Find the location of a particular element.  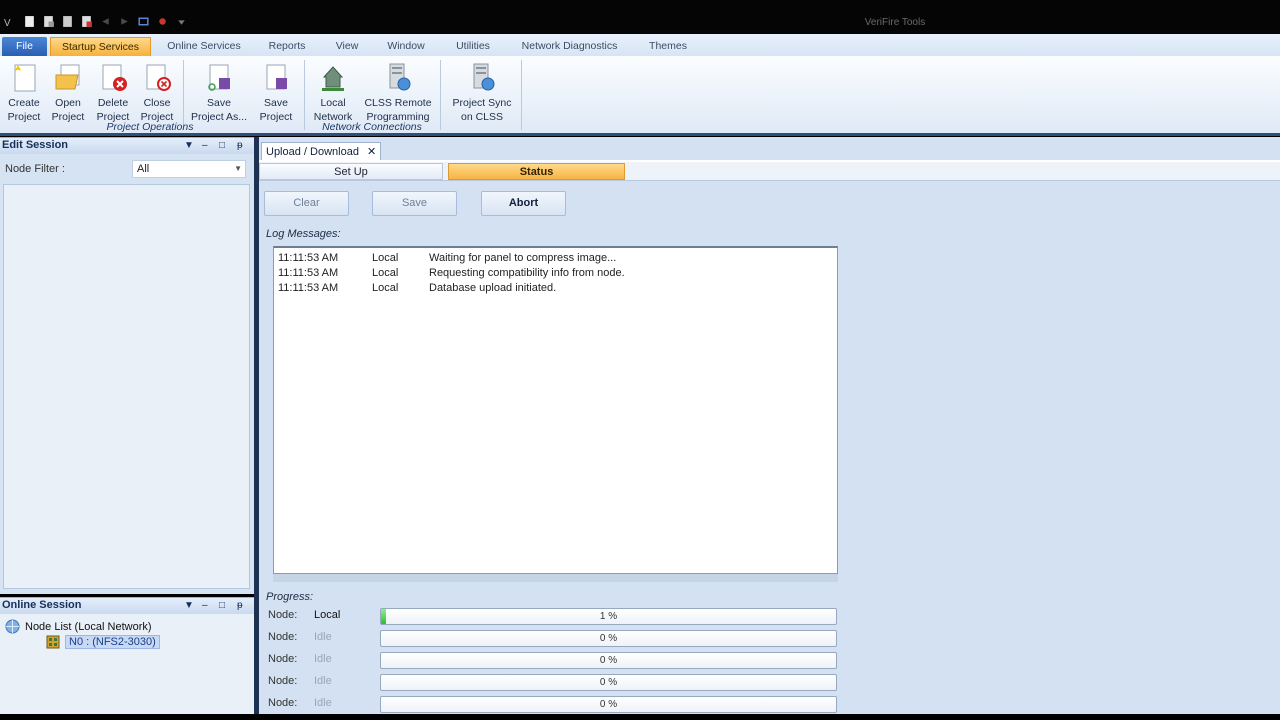

progress-row: Node: Local 1 % is located at coordinates (559, 617).